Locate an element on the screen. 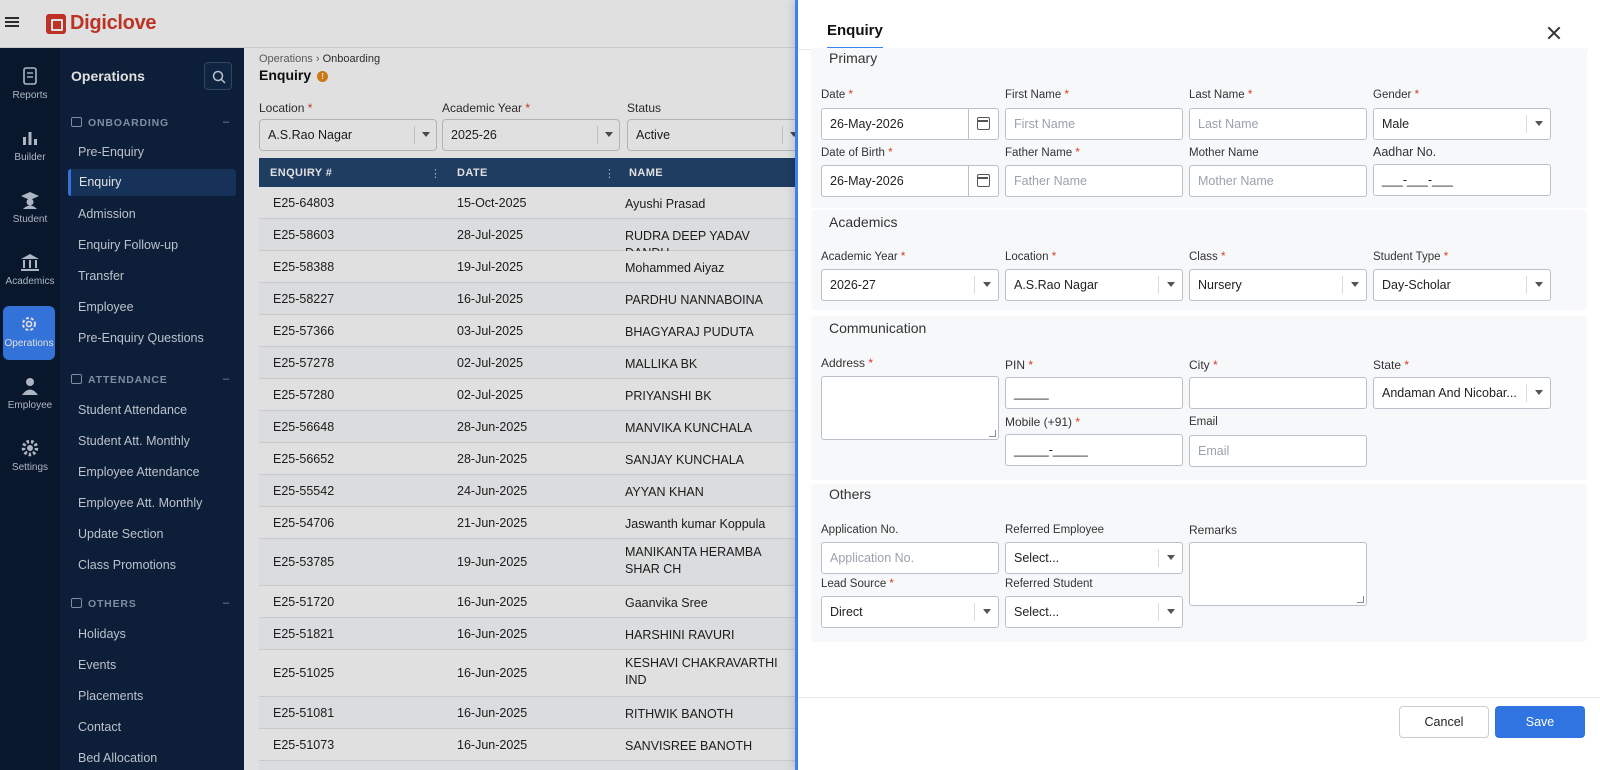 This screenshot has width=1600, height=770. email-field: Email is located at coordinates (1278, 451).